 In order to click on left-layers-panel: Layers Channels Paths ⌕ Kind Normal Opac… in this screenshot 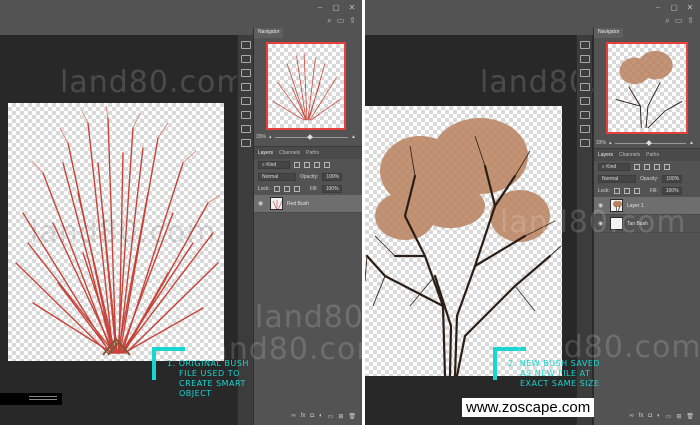, I will do `click(308, 285)`.